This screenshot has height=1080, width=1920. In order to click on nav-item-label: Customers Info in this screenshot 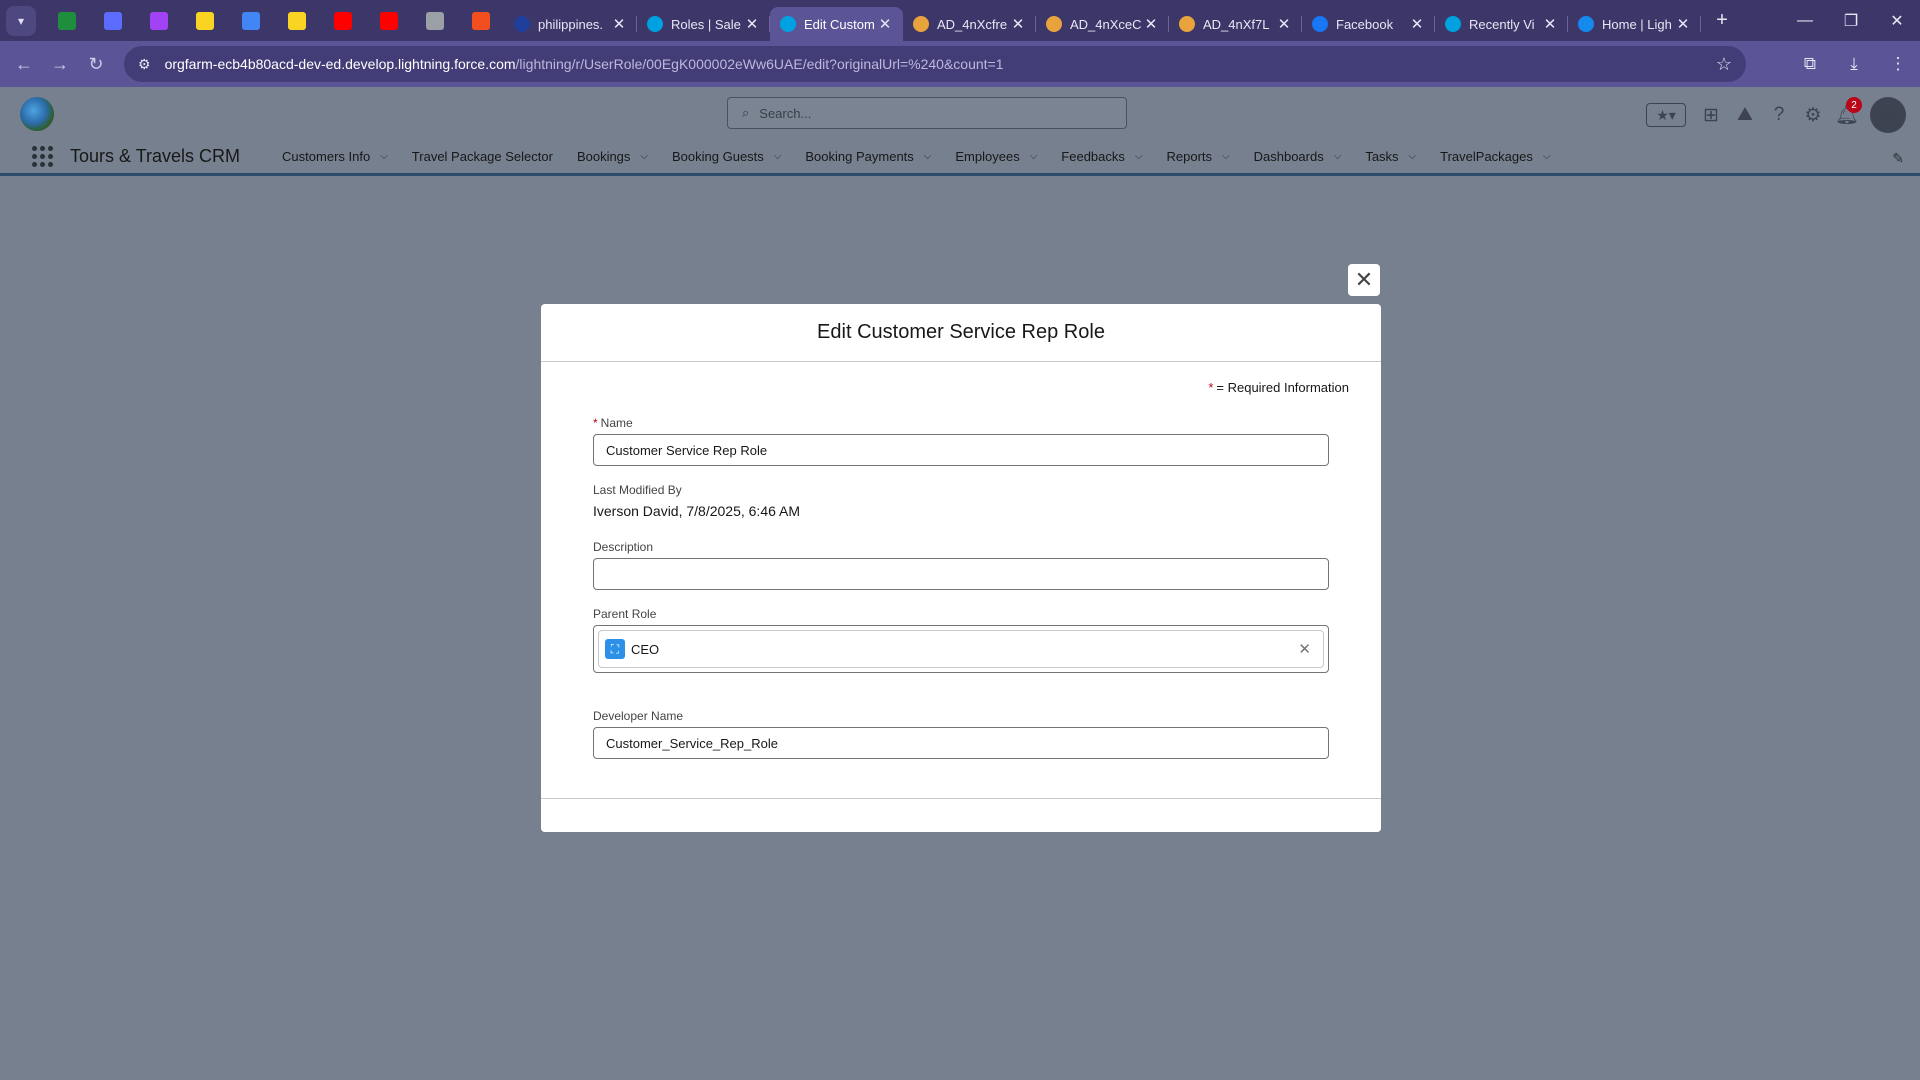, I will do `click(326, 156)`.